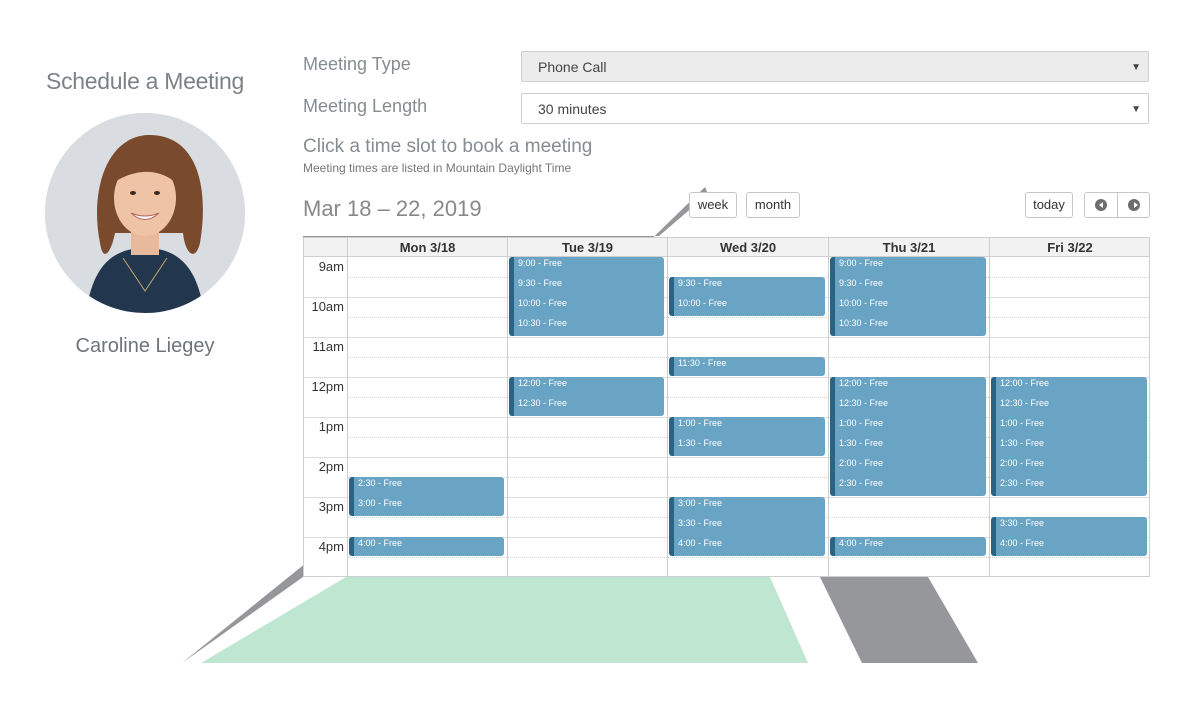 Image resolution: width=1203 pixels, height=713 pixels. I want to click on avatar, so click(145, 213).